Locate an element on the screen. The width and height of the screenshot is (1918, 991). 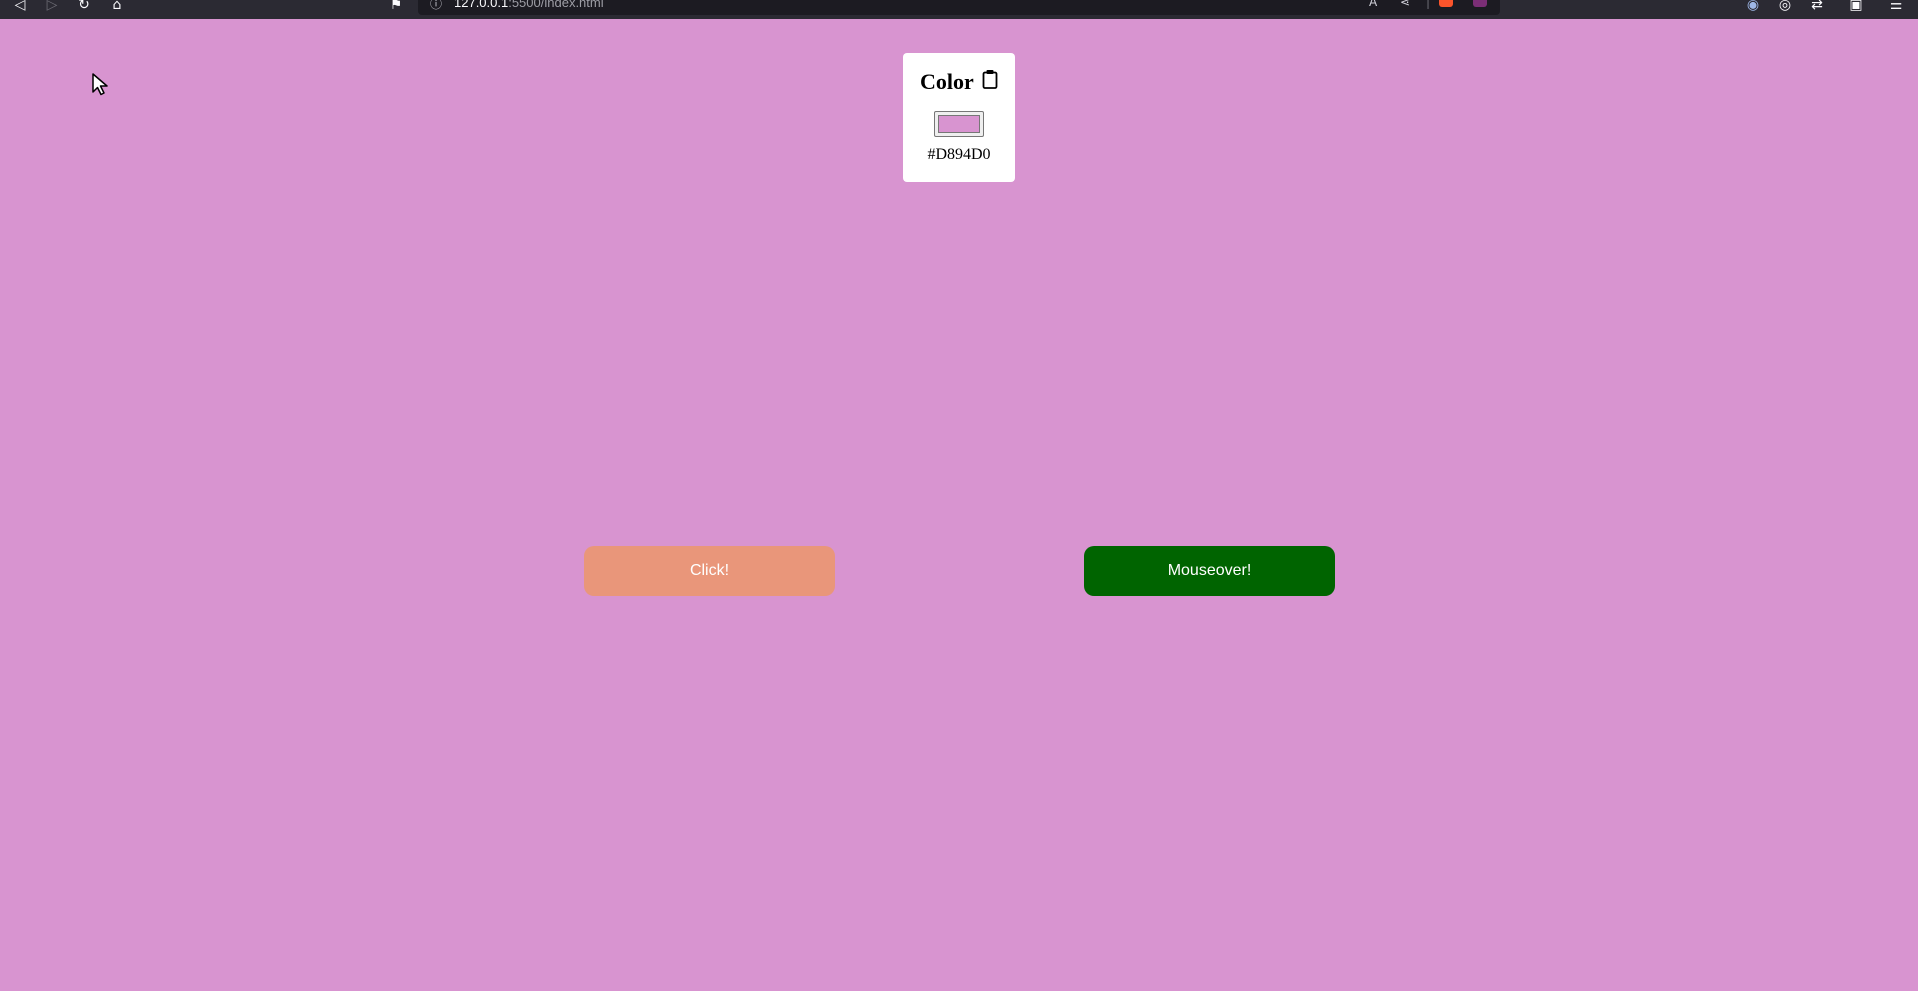
translate-icon: Å is located at coordinates (1373, 4).